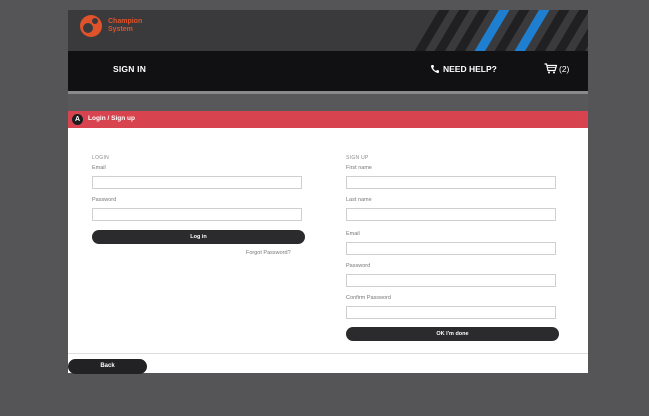 The height and width of the screenshot is (416, 649). What do you see at coordinates (129, 69) in the screenshot?
I see `nav-signin-link: SIGN IN` at bounding box center [129, 69].